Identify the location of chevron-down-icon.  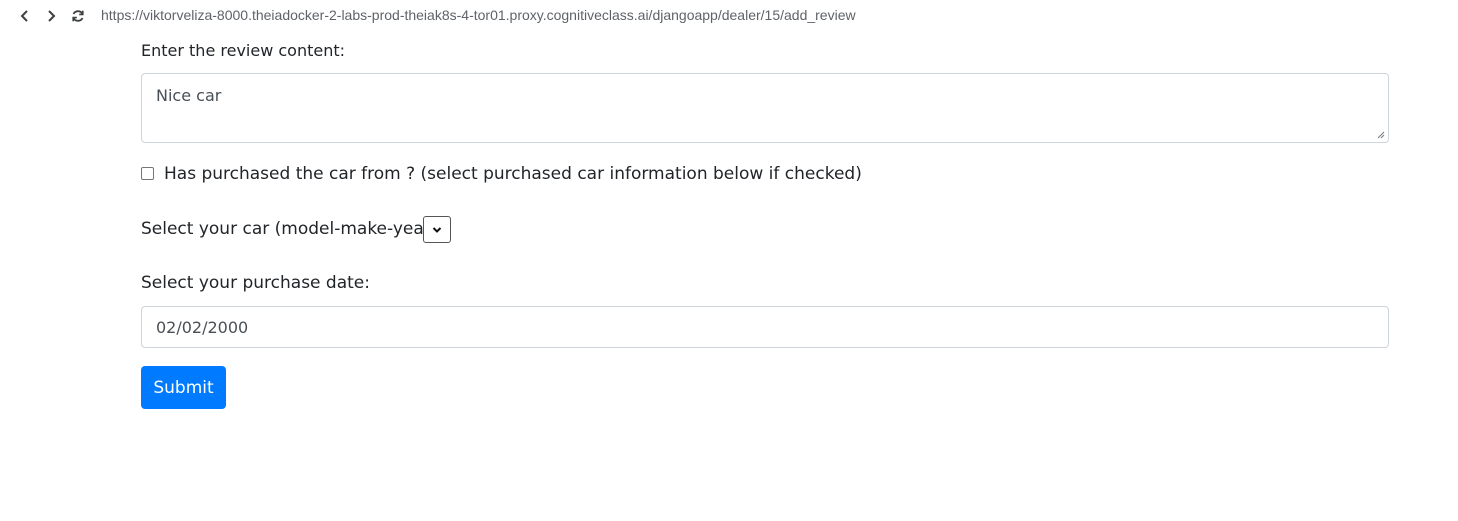
(437, 229).